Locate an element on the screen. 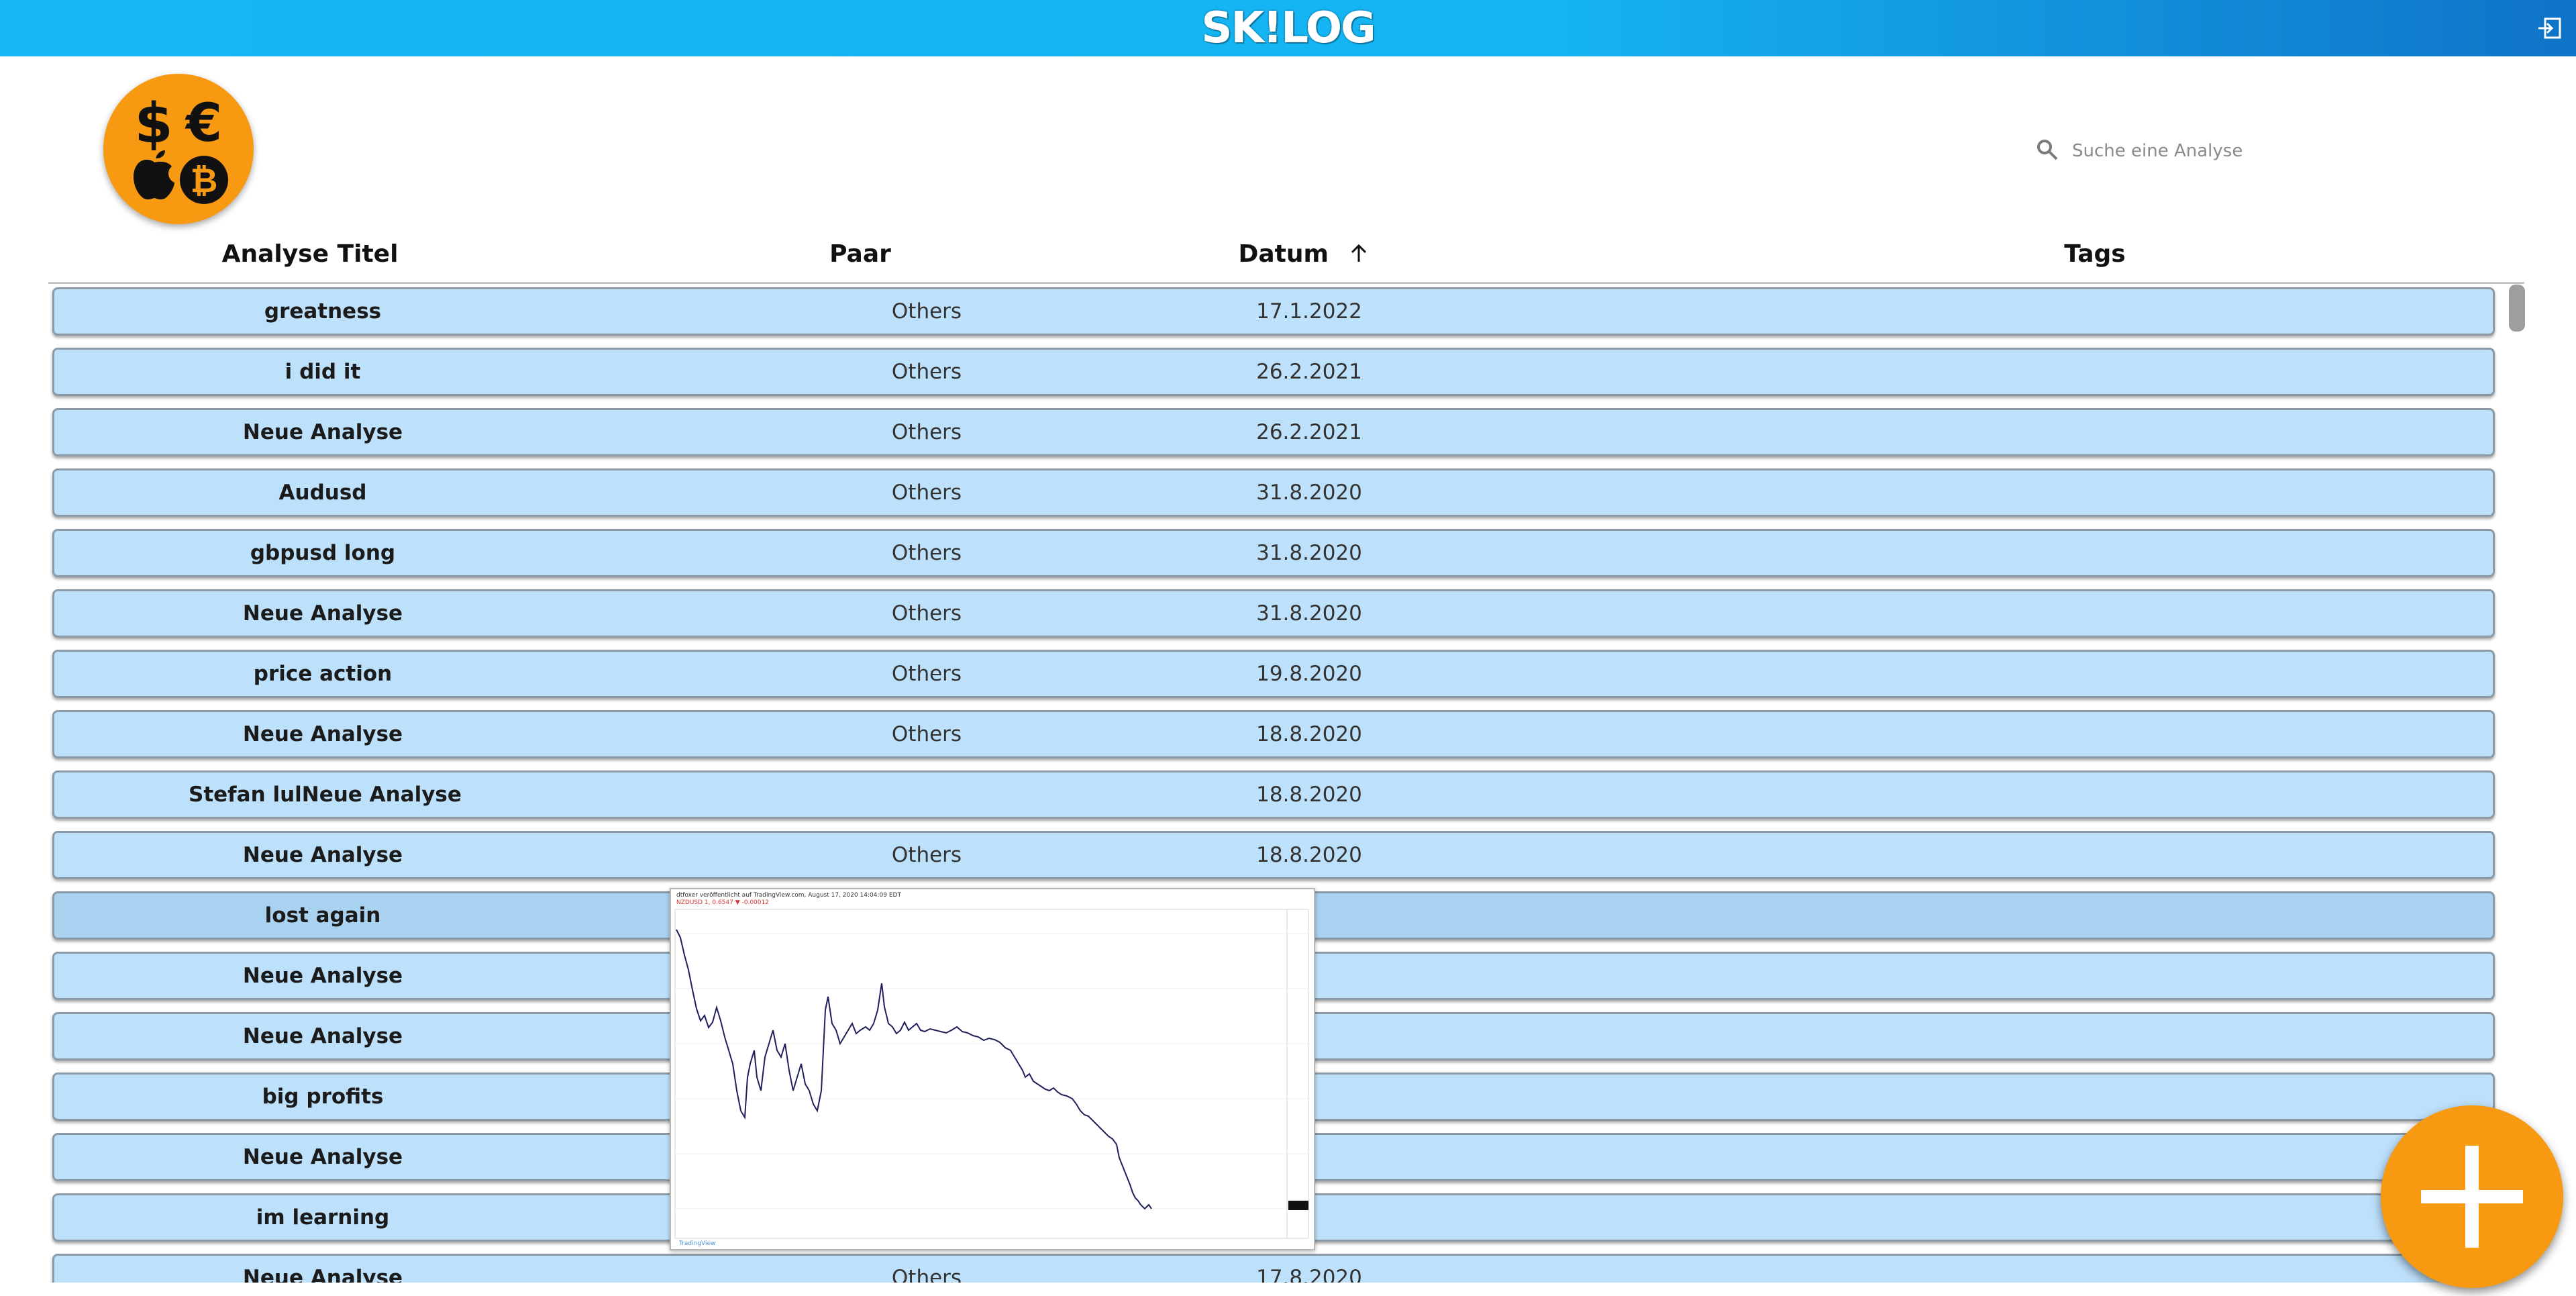  header-date: Datum is located at coordinates (1303, 255).